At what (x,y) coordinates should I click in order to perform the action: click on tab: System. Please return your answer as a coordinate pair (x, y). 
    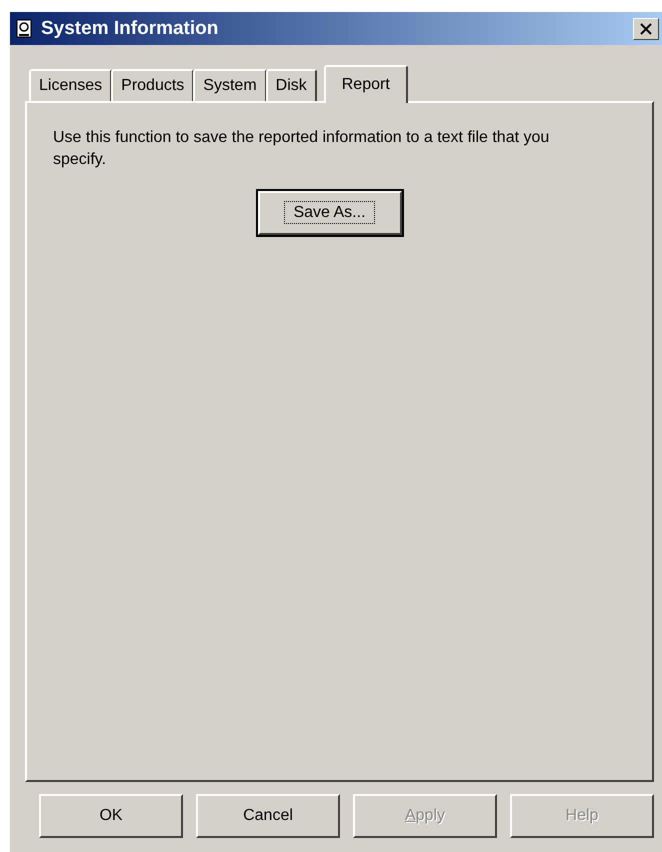
    Looking at the image, I should click on (230, 85).